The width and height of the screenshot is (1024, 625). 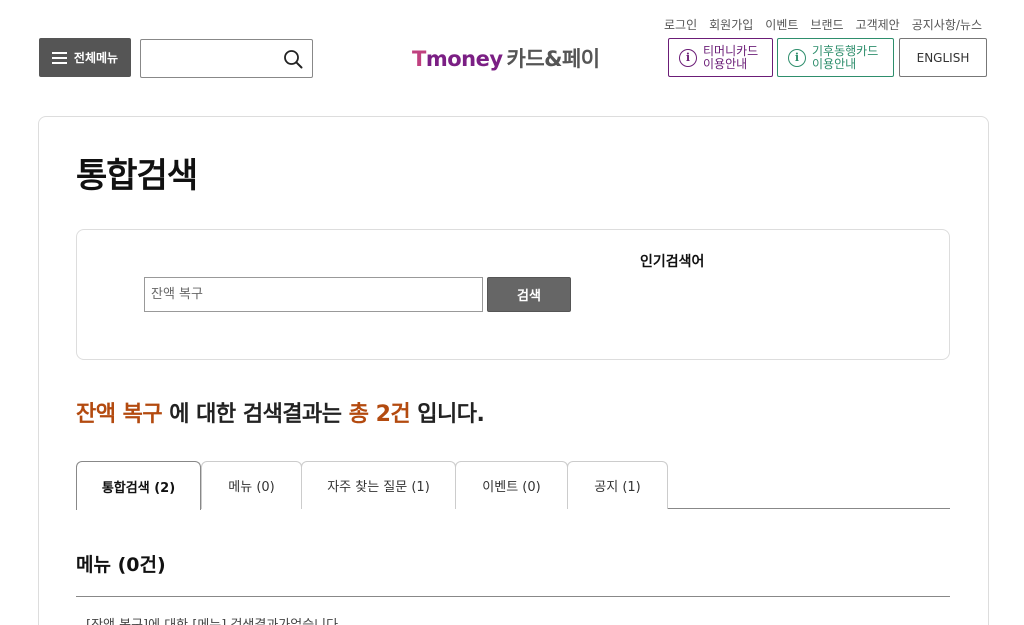 I want to click on signup-link: 회원가입, so click(x=731, y=24).